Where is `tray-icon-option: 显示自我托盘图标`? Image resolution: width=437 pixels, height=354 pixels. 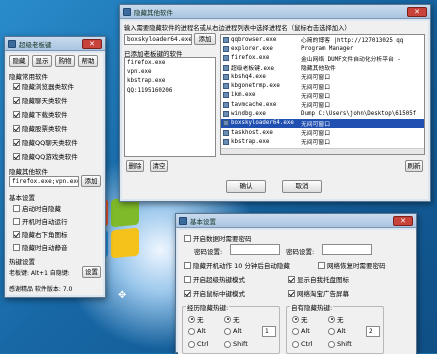
tray-icon-option: 显示自我托盘图标 is located at coordinates (318, 279).